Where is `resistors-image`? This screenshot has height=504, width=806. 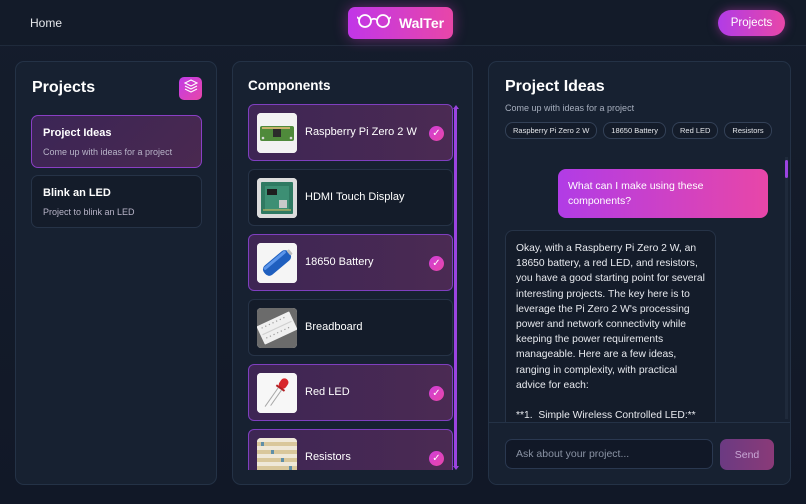
resistors-image is located at coordinates (277, 454).